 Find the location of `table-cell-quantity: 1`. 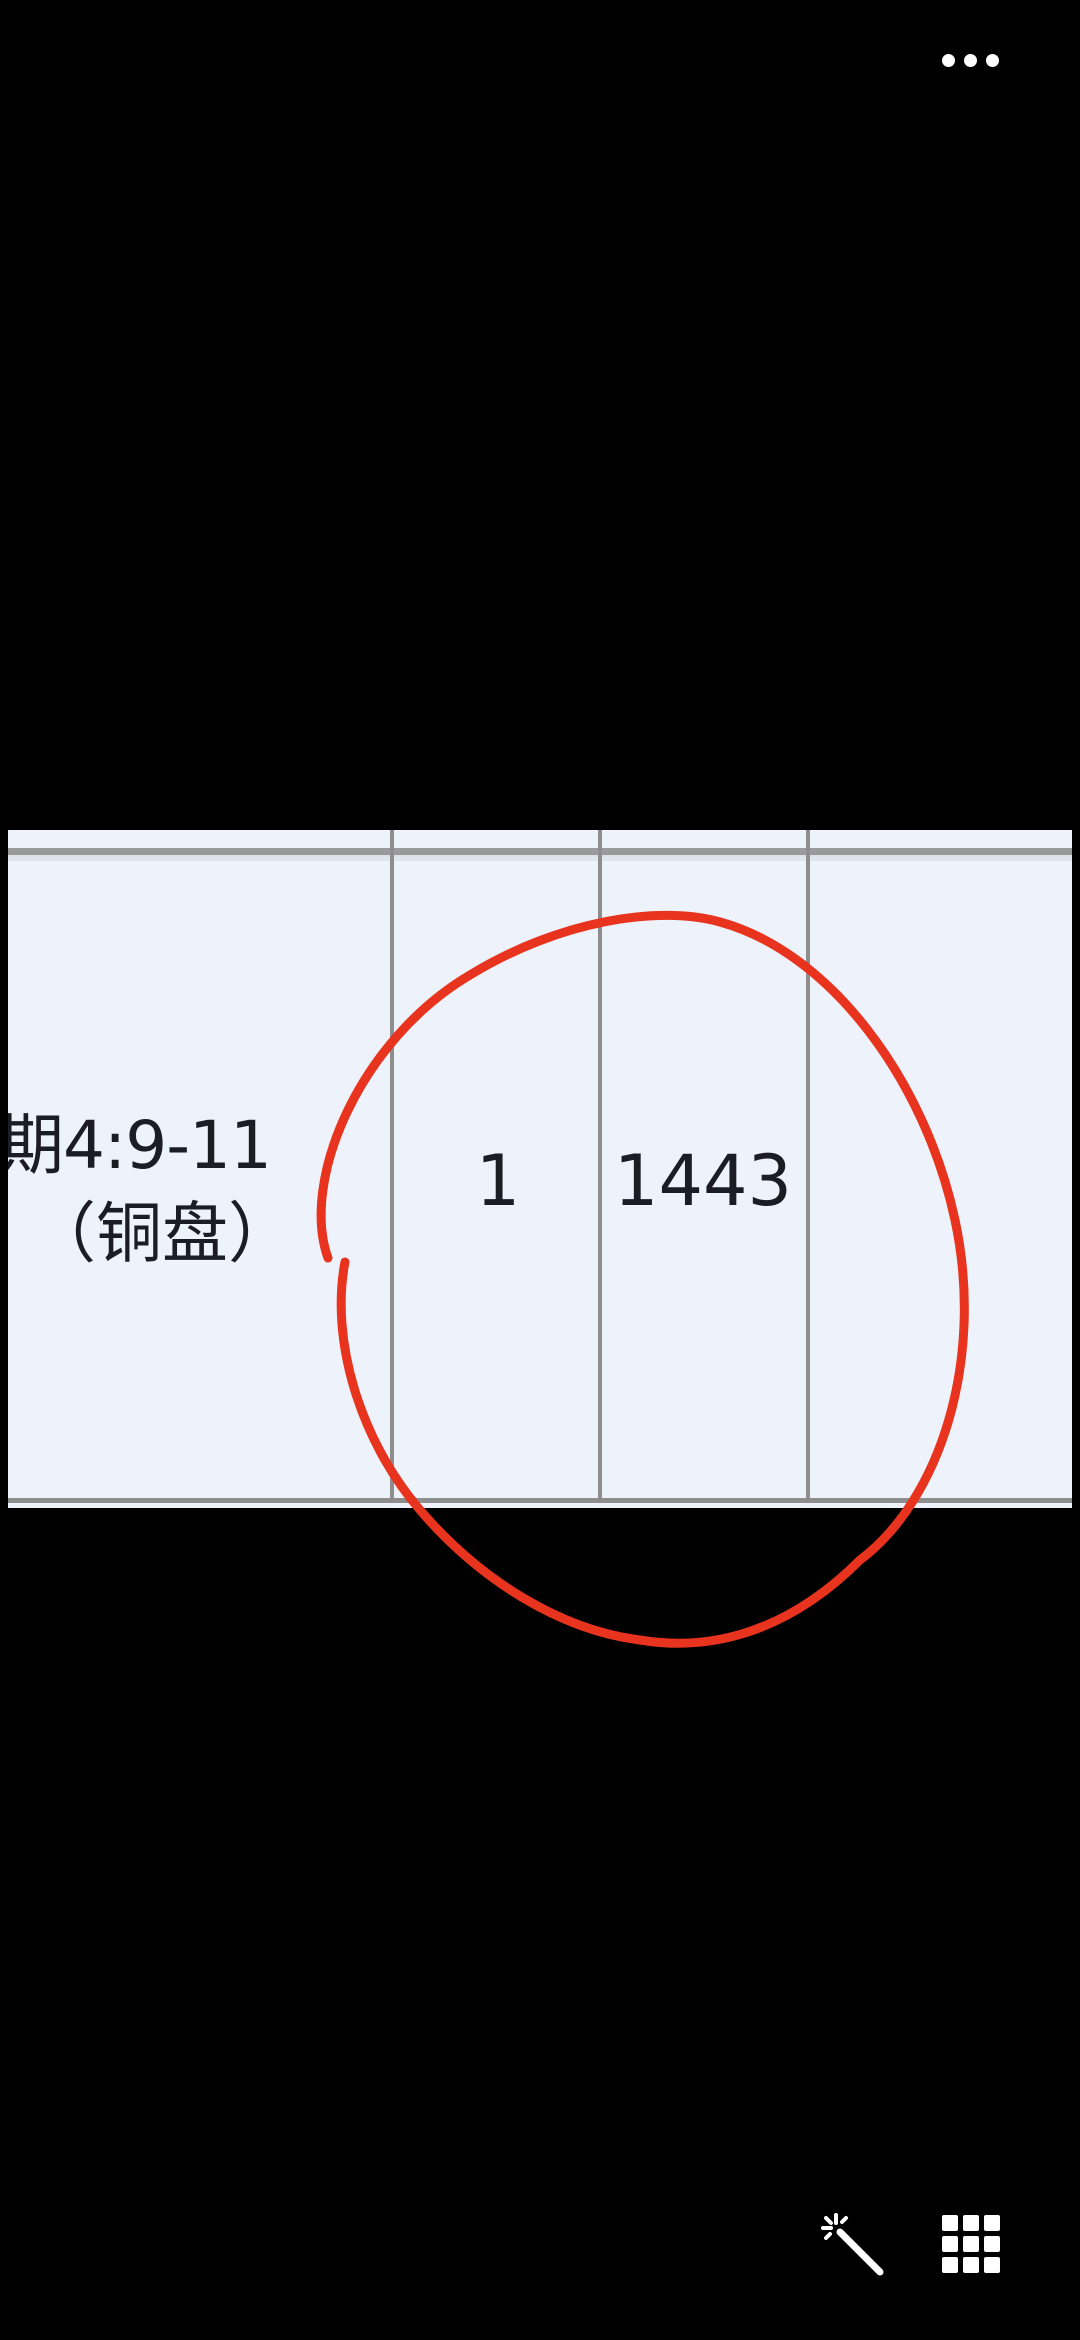

table-cell-quantity: 1 is located at coordinates (498, 1181).